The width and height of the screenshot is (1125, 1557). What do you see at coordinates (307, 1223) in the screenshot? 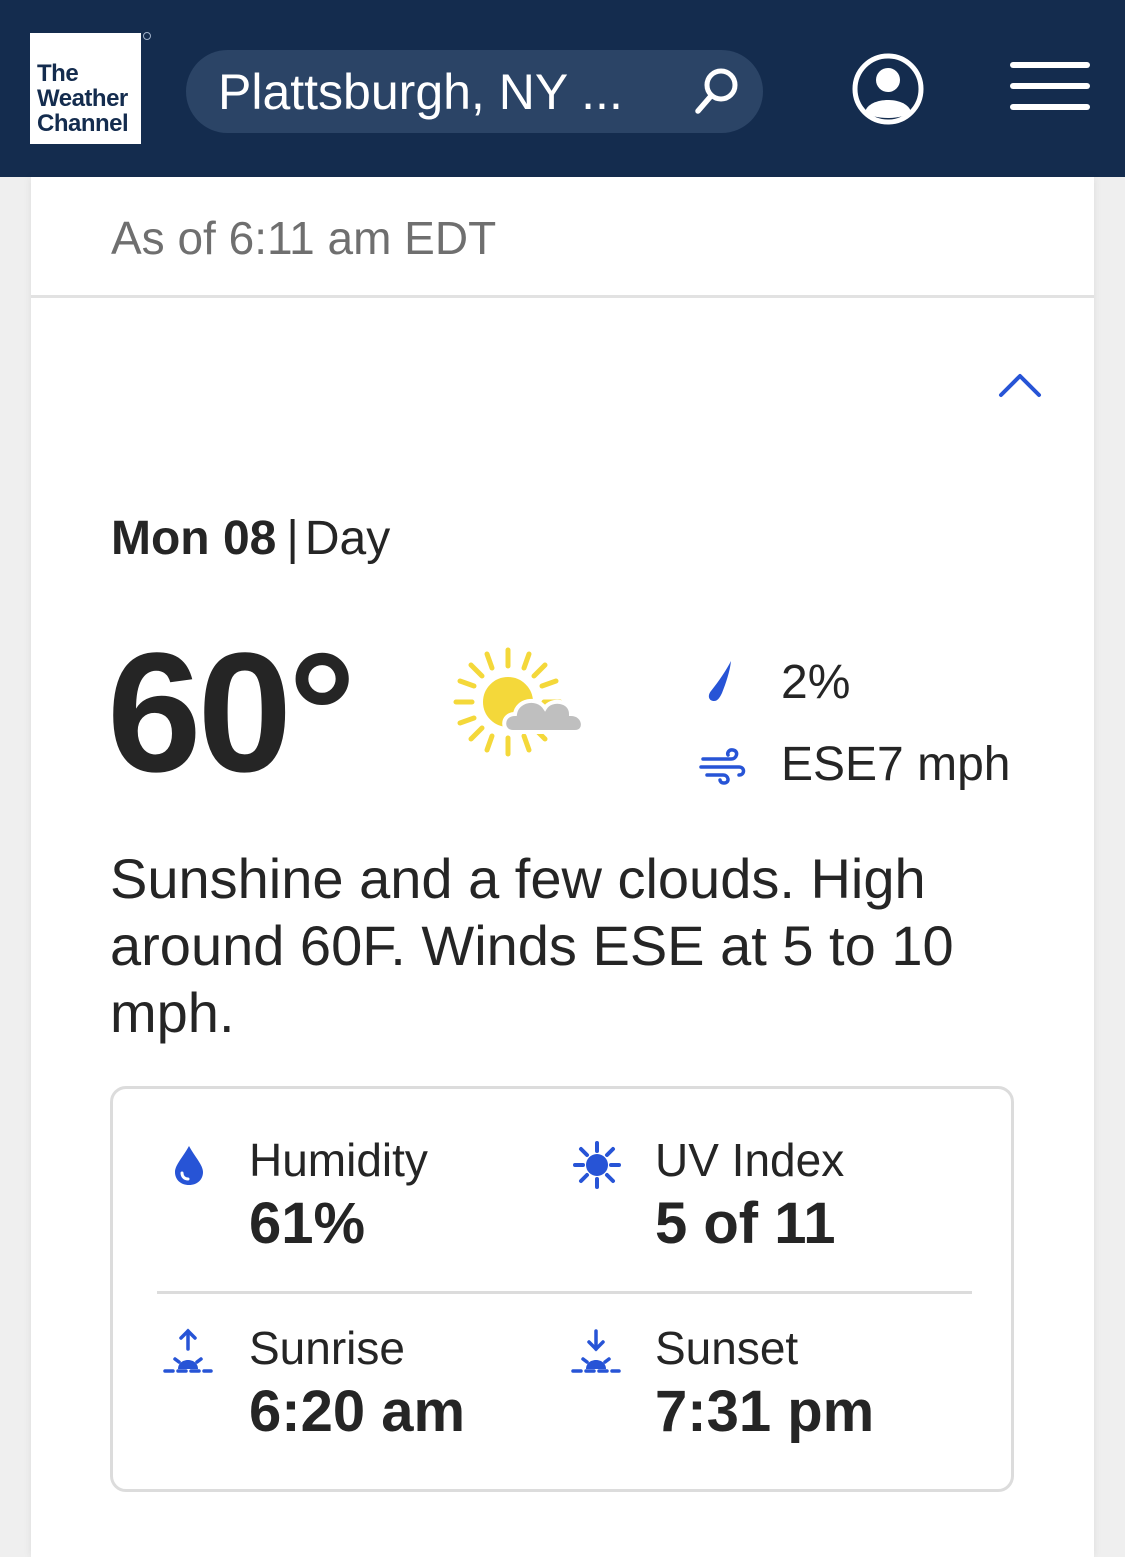
I see `humidity-value: 61%` at bounding box center [307, 1223].